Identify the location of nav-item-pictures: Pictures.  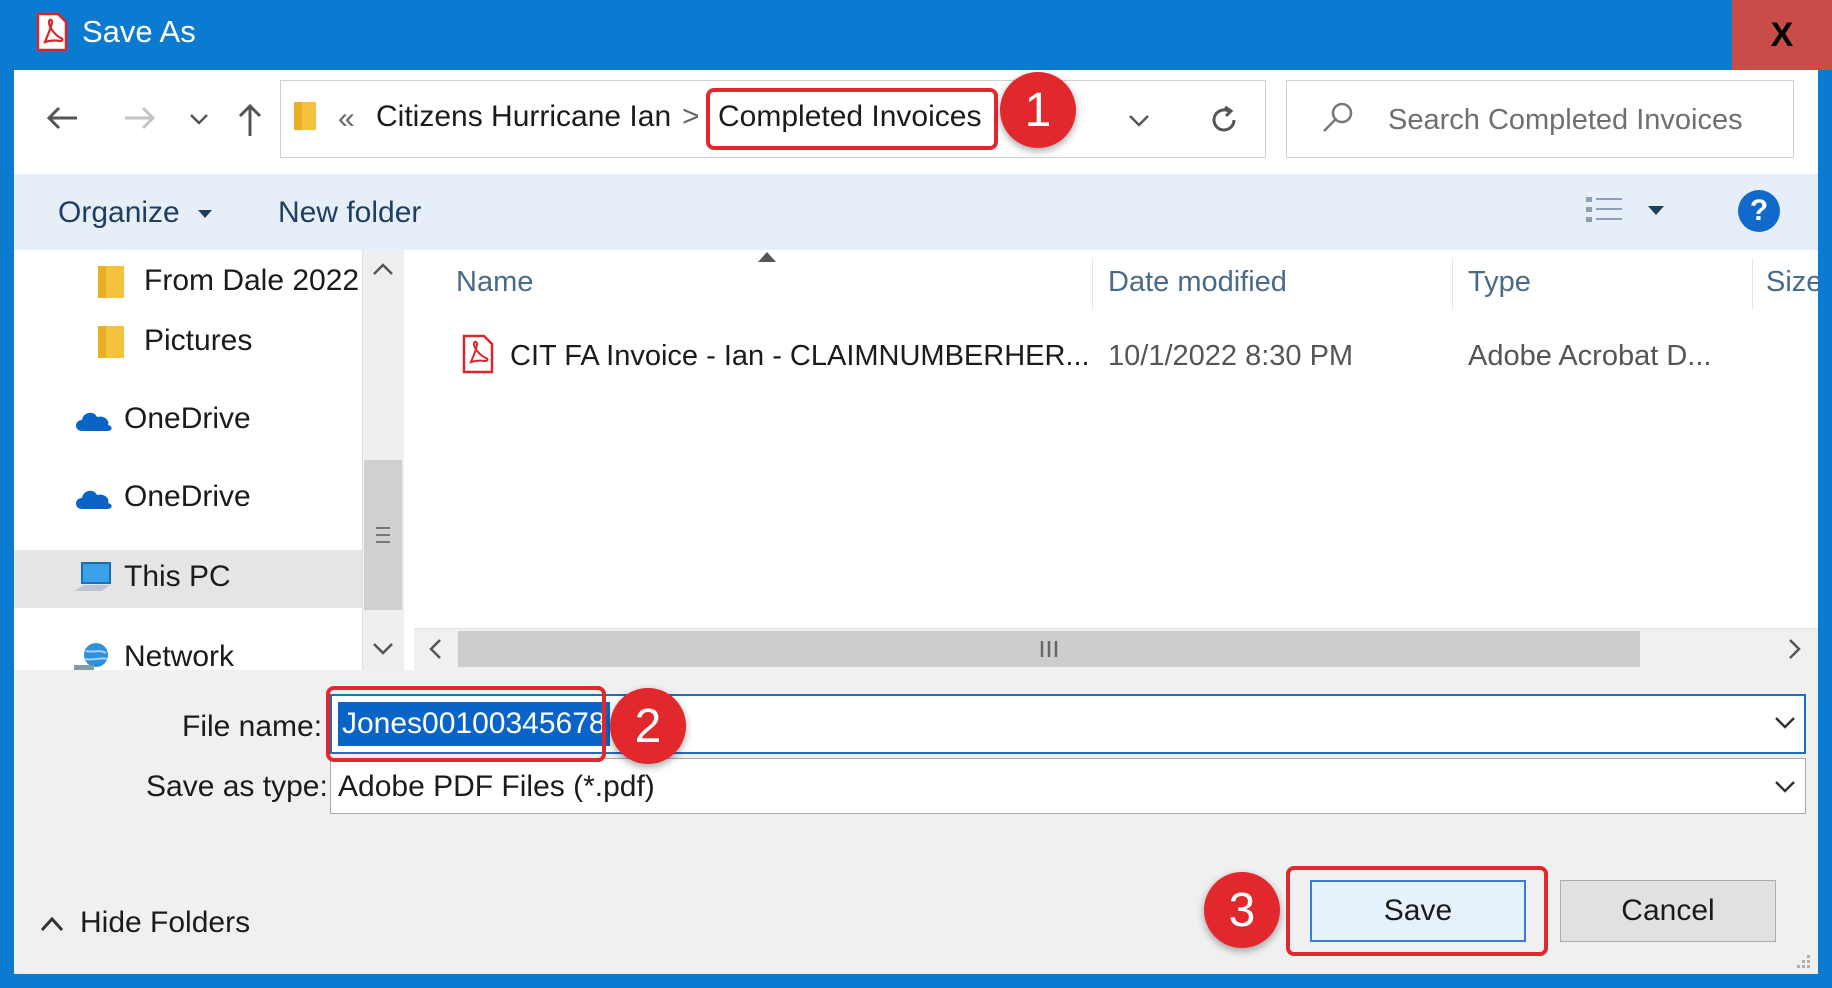
(175, 341).